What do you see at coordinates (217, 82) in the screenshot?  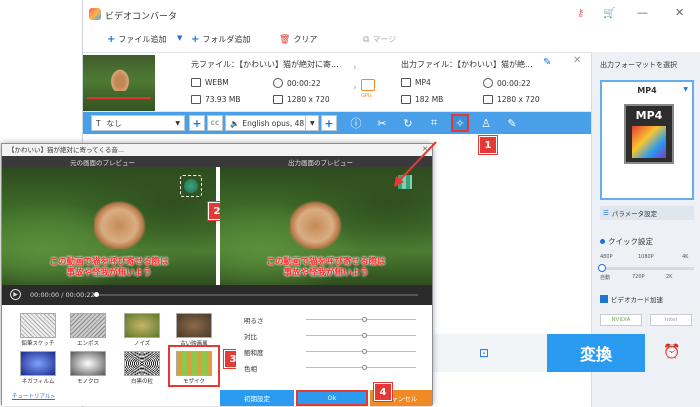 I see `source-format-value: WEBM` at bounding box center [217, 82].